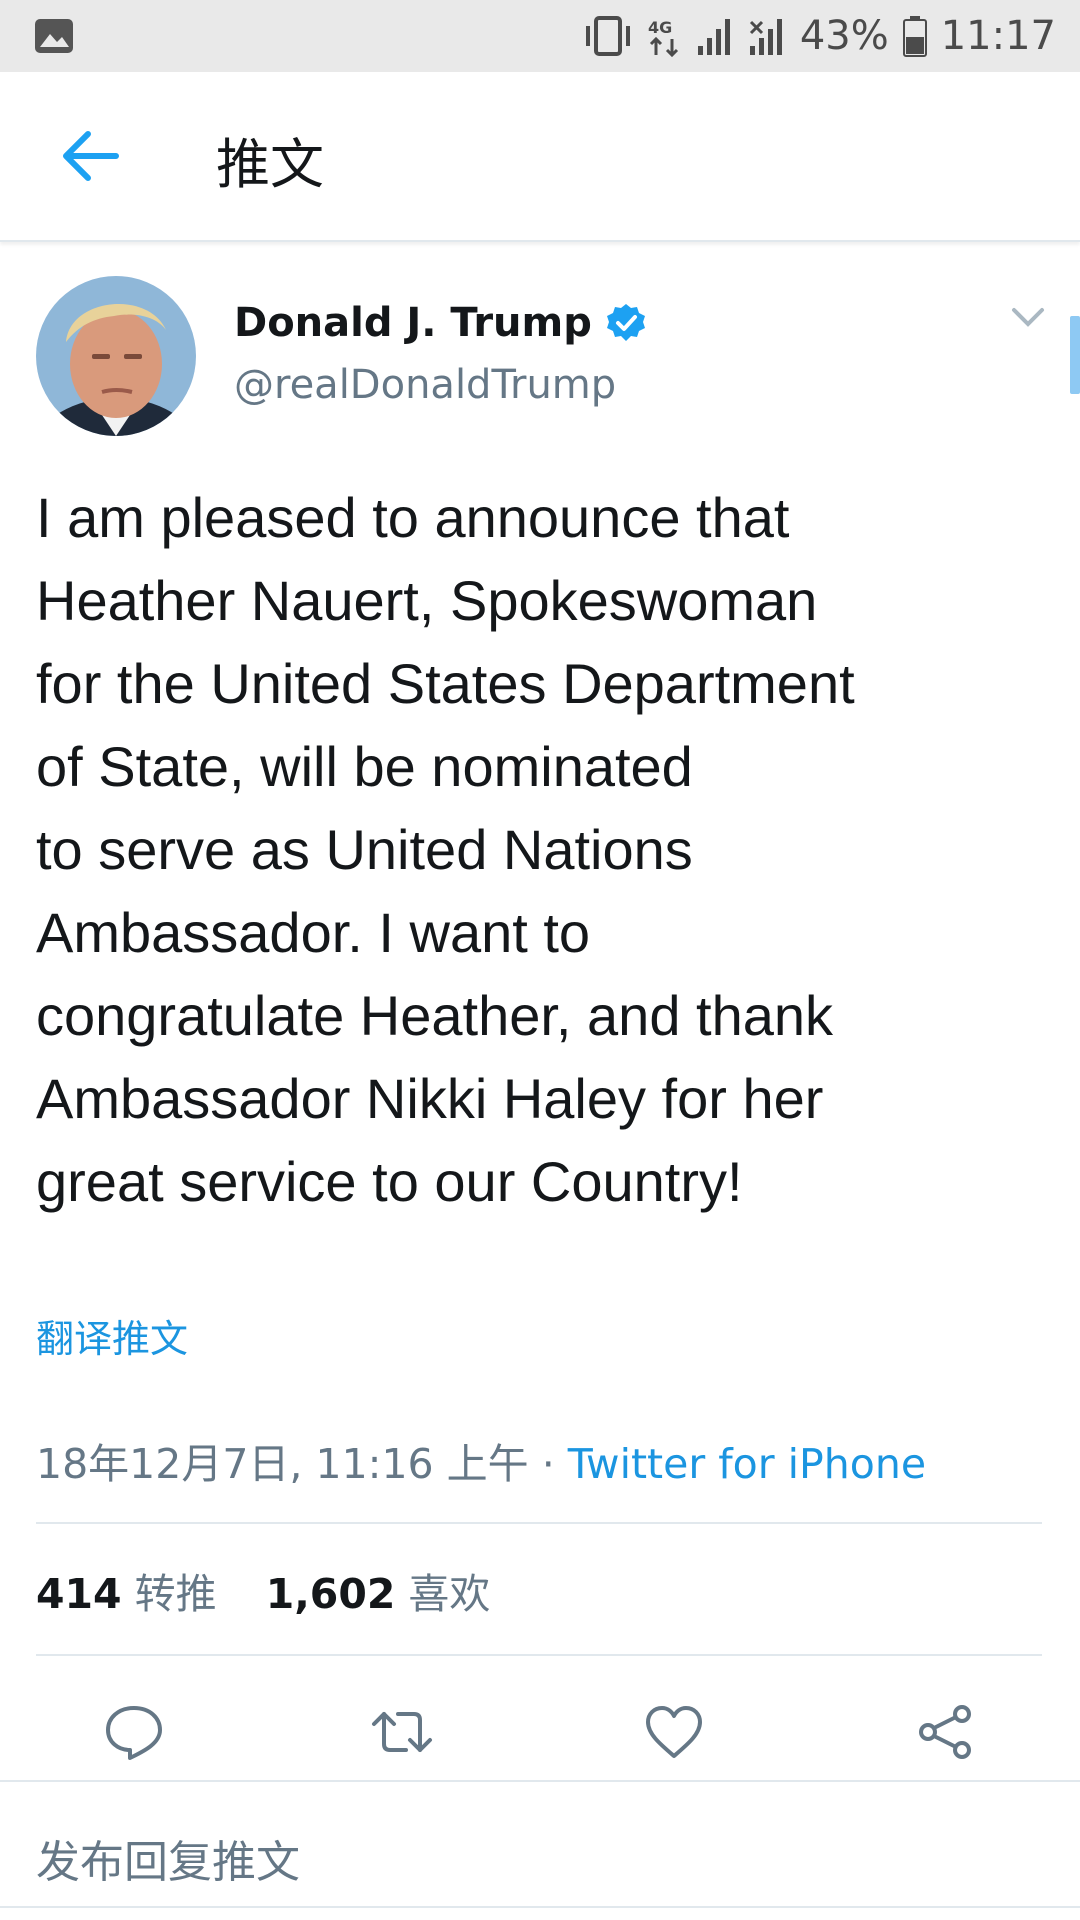  Describe the element at coordinates (998, 36) in the screenshot. I see `status-time: 11:17` at that location.